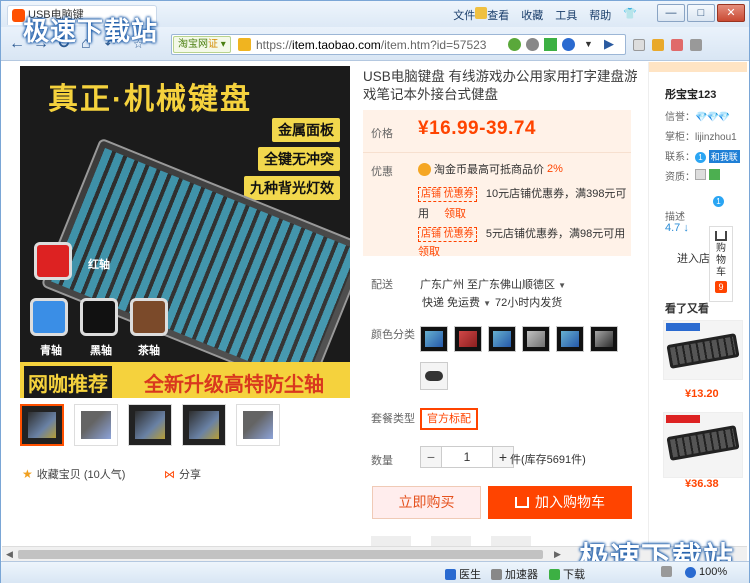 The height and width of the screenshot is (583, 750). I want to click on shop-name: 彤宝宝123, so click(690, 94).